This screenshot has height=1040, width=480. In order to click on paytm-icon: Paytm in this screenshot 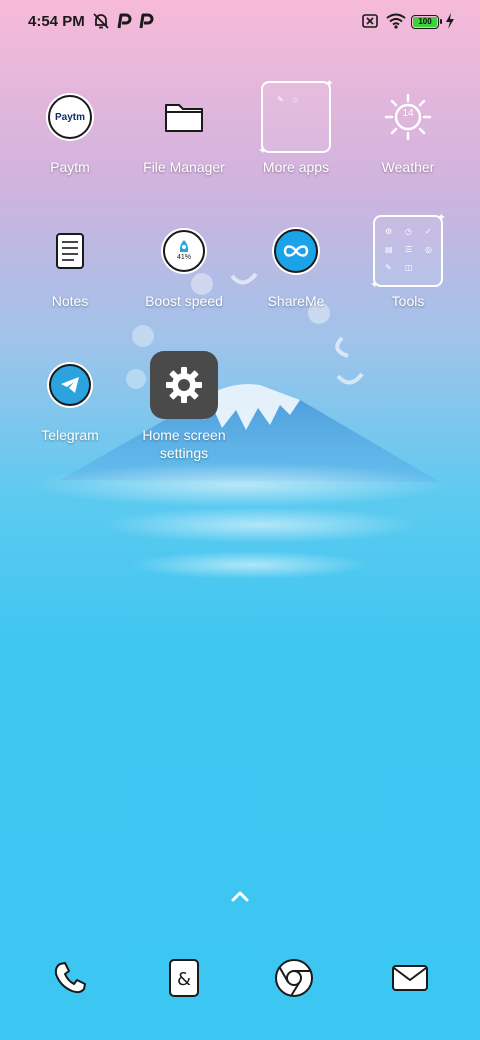, I will do `click(70, 117)`.